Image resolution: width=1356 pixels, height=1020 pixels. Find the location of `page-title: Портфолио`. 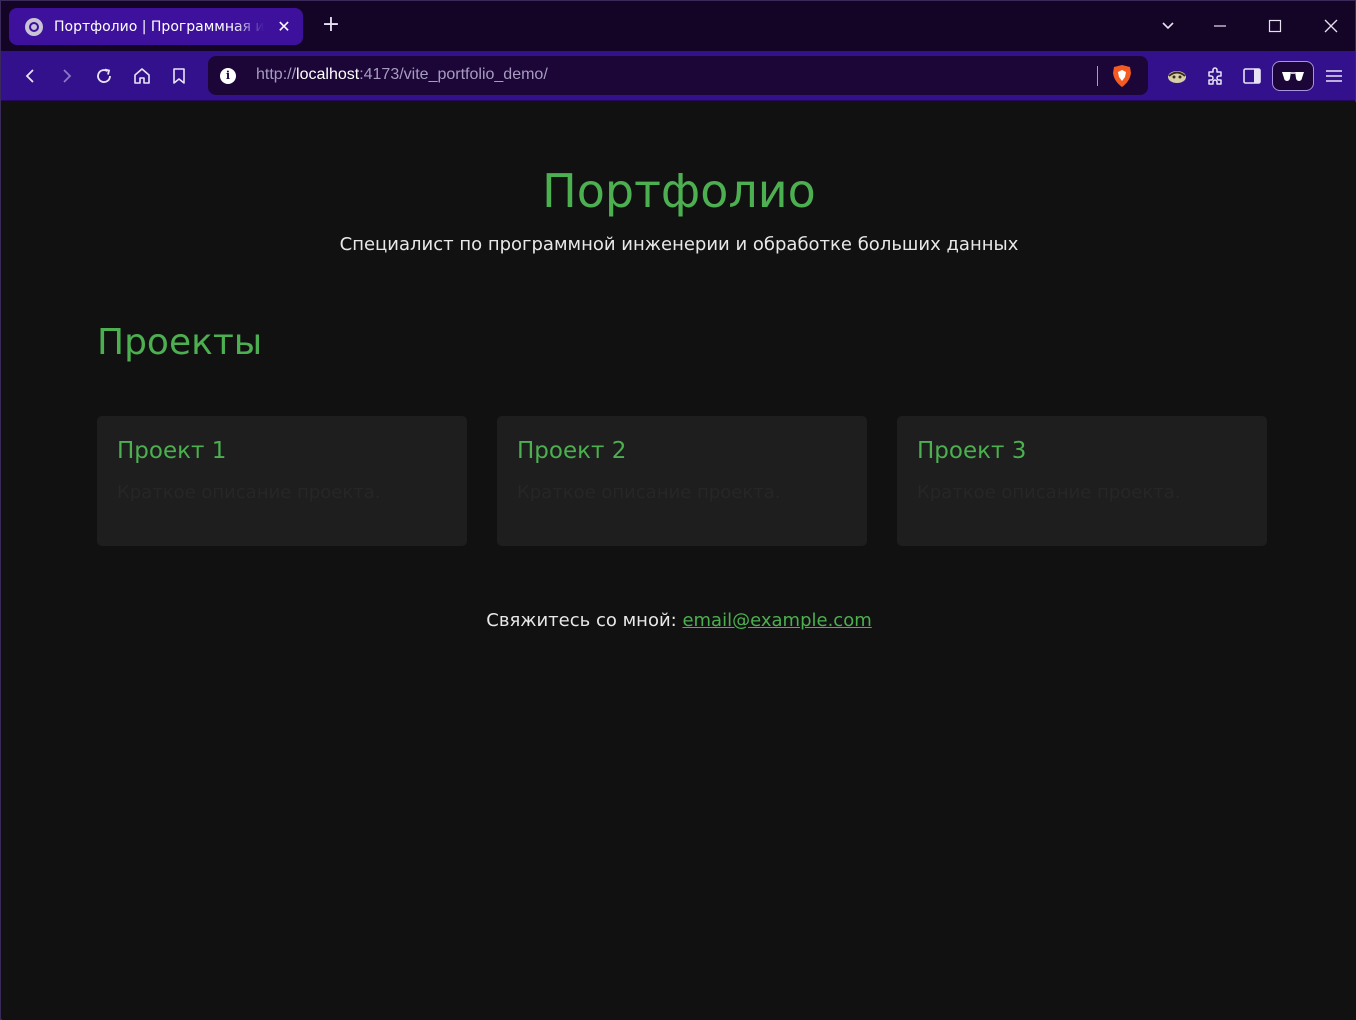

page-title: Портфолио is located at coordinates (679, 191).